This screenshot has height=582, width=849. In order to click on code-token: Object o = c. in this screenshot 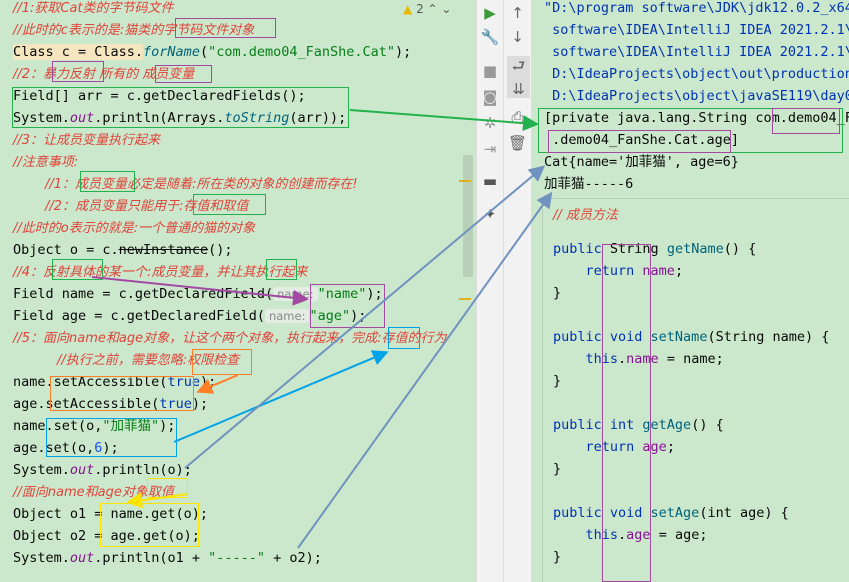, I will do `click(66, 250)`.